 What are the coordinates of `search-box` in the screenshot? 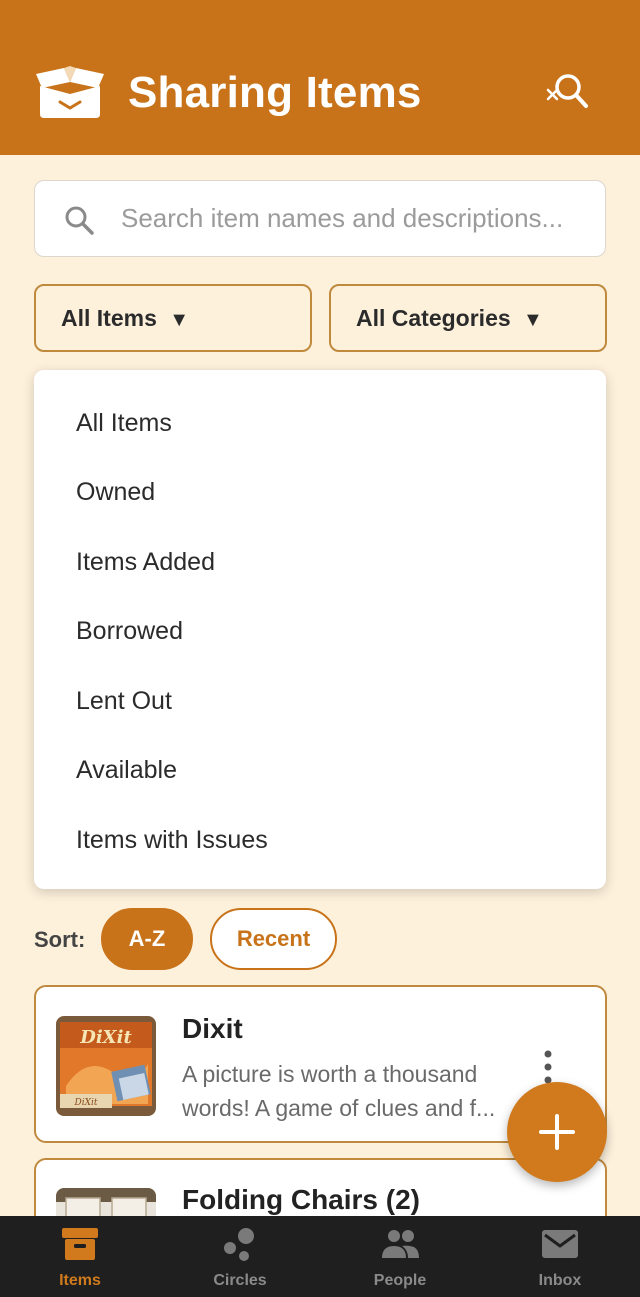 It's located at (320, 218).